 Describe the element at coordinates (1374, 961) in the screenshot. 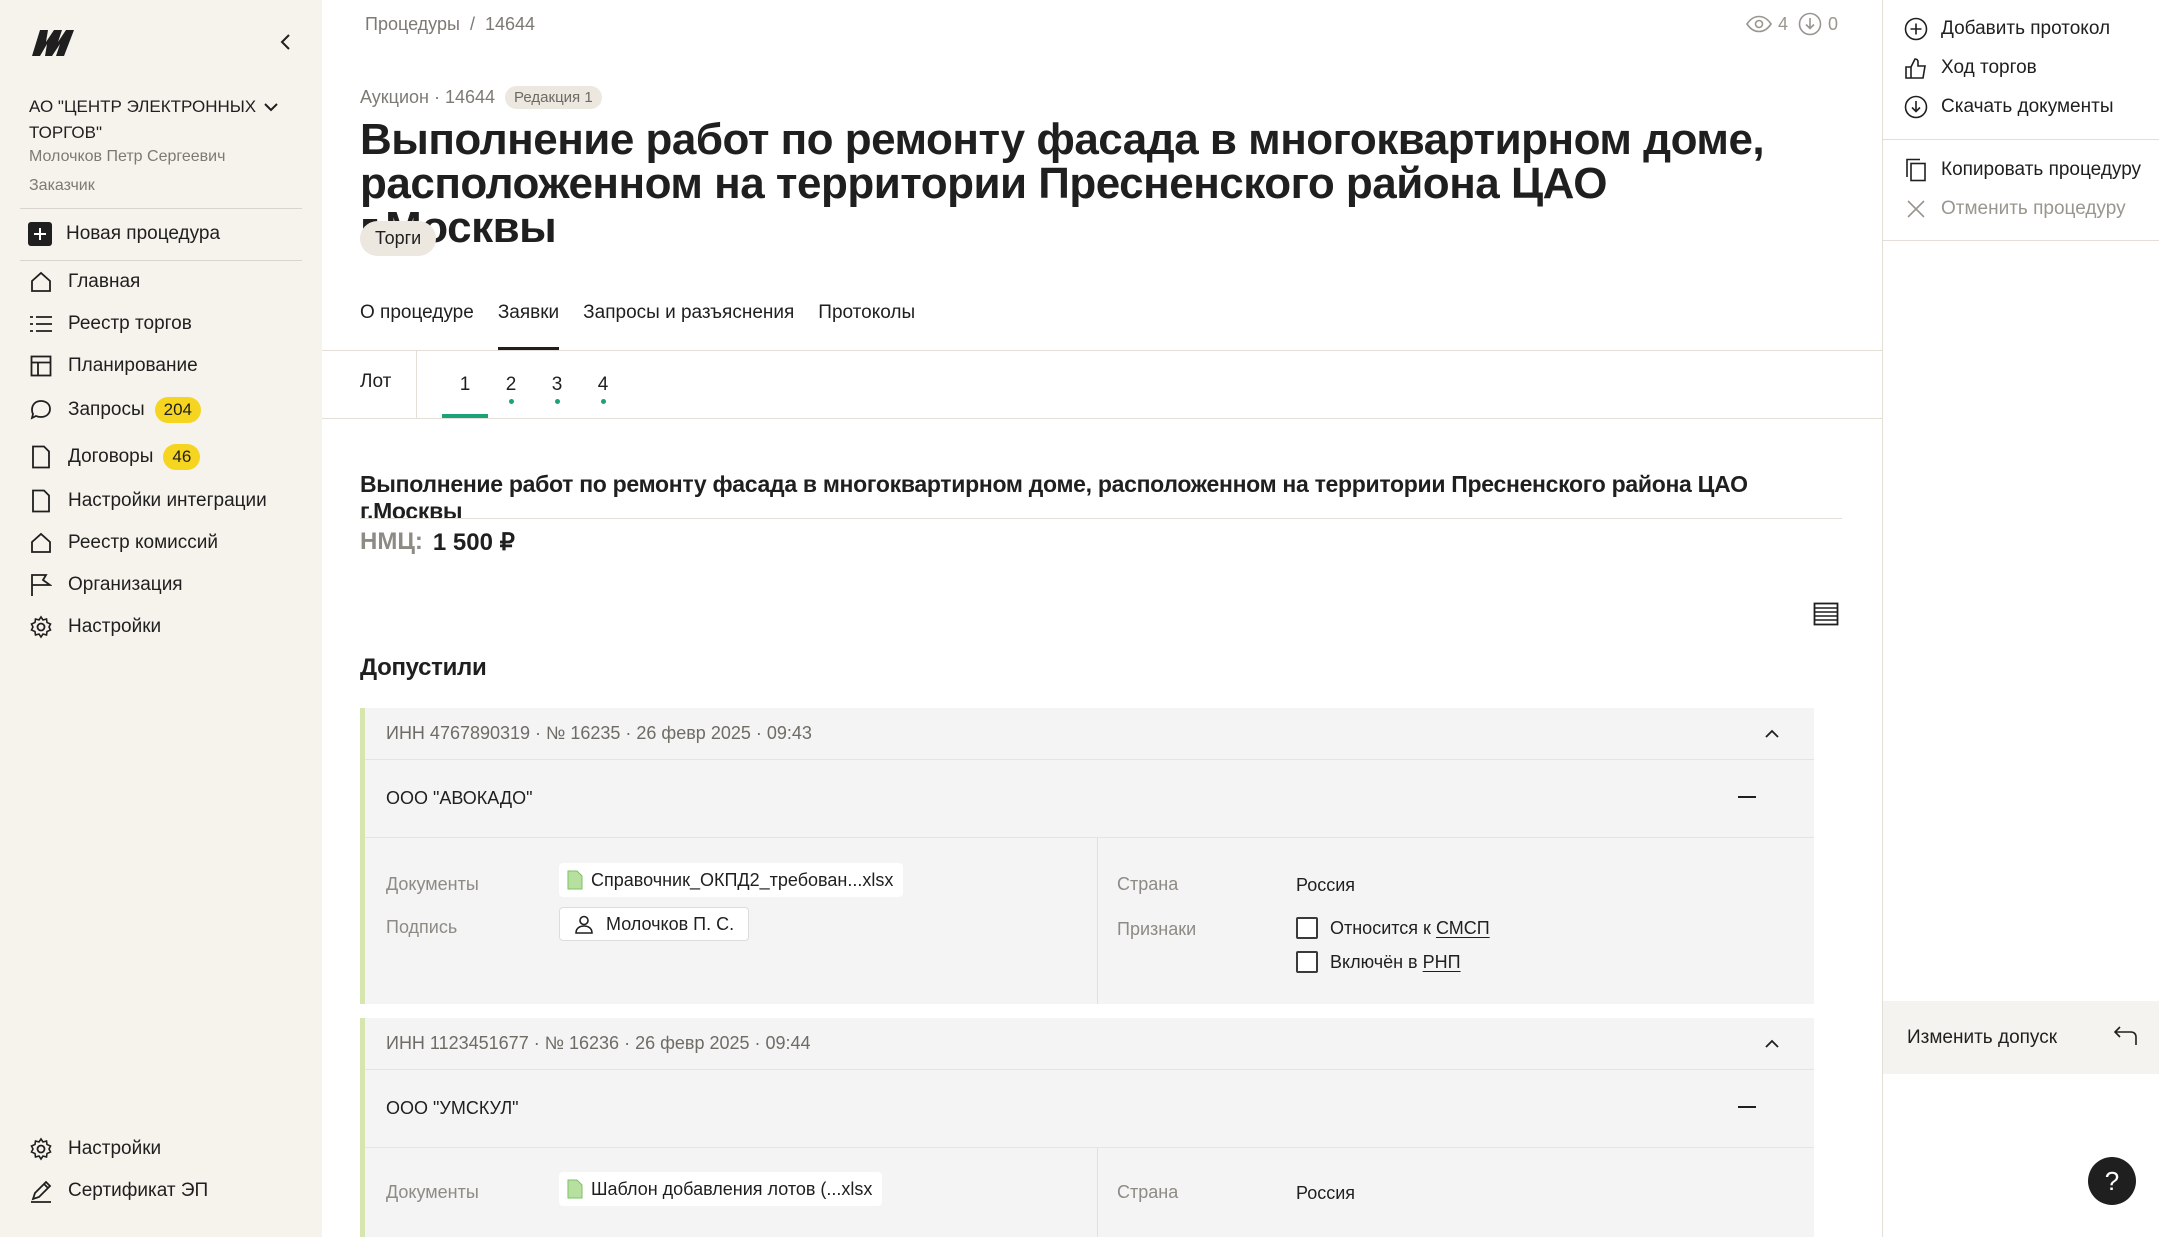

I see `rnp-prefix: Включён в` at that location.